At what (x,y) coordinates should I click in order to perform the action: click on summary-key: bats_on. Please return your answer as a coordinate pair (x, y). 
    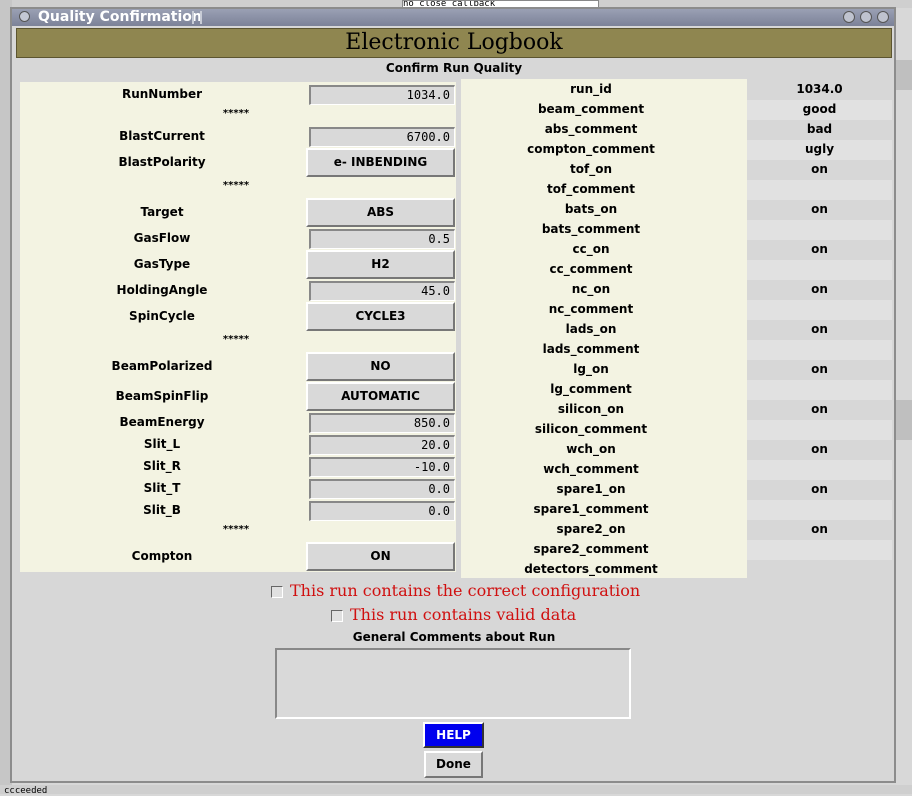
    Looking at the image, I should click on (591, 209).